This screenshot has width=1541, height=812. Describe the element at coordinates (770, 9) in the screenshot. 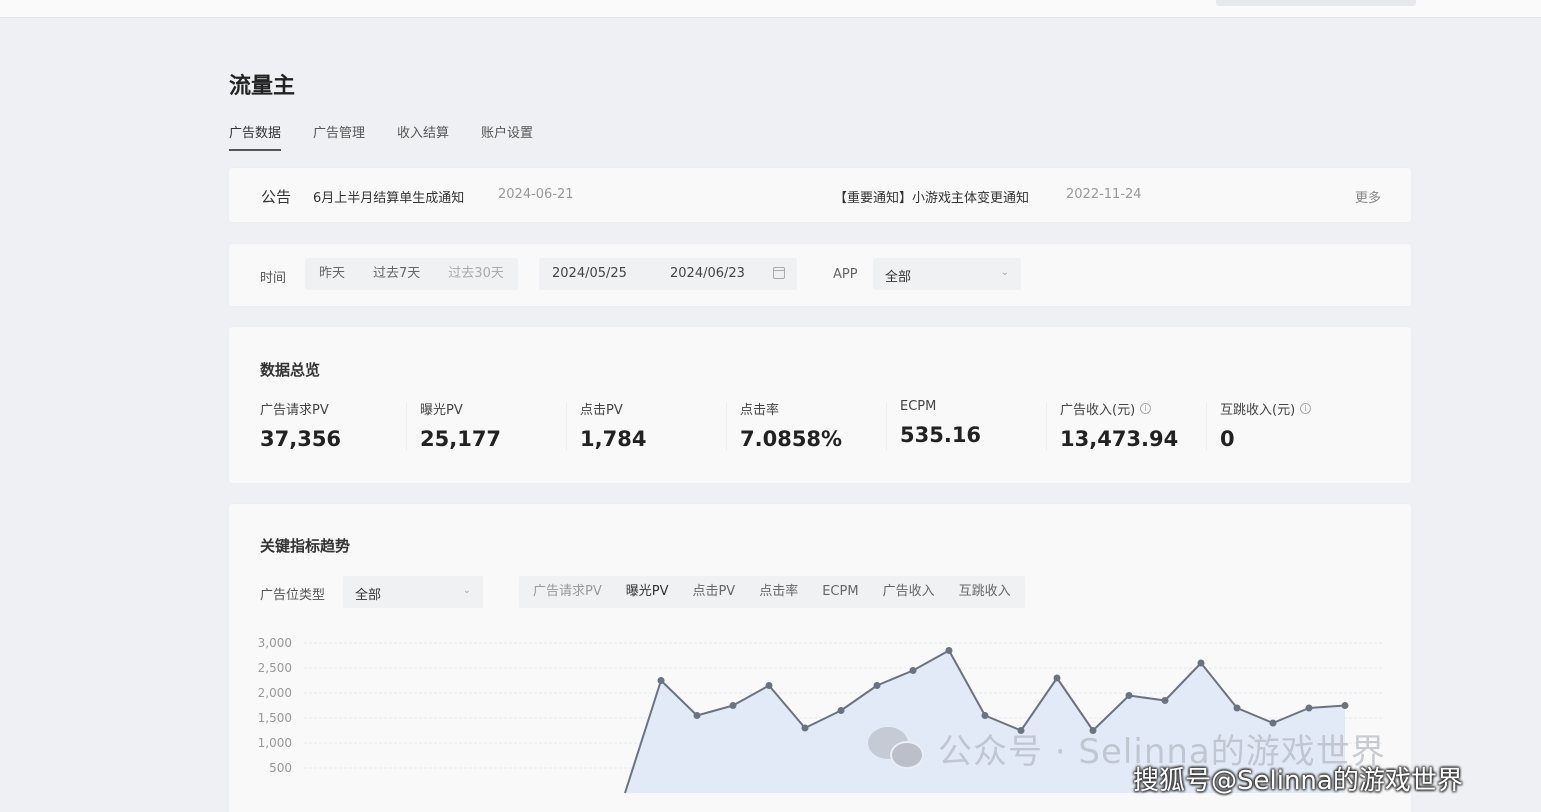

I see `top-bar` at that location.